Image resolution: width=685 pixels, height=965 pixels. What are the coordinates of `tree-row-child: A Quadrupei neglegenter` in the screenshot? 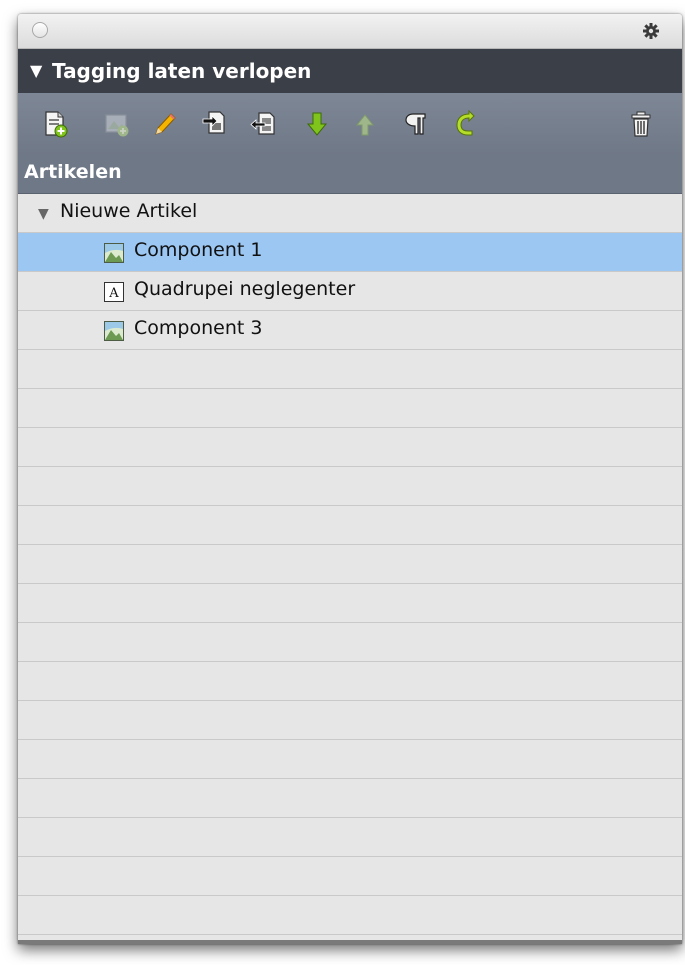 It's located at (350, 291).